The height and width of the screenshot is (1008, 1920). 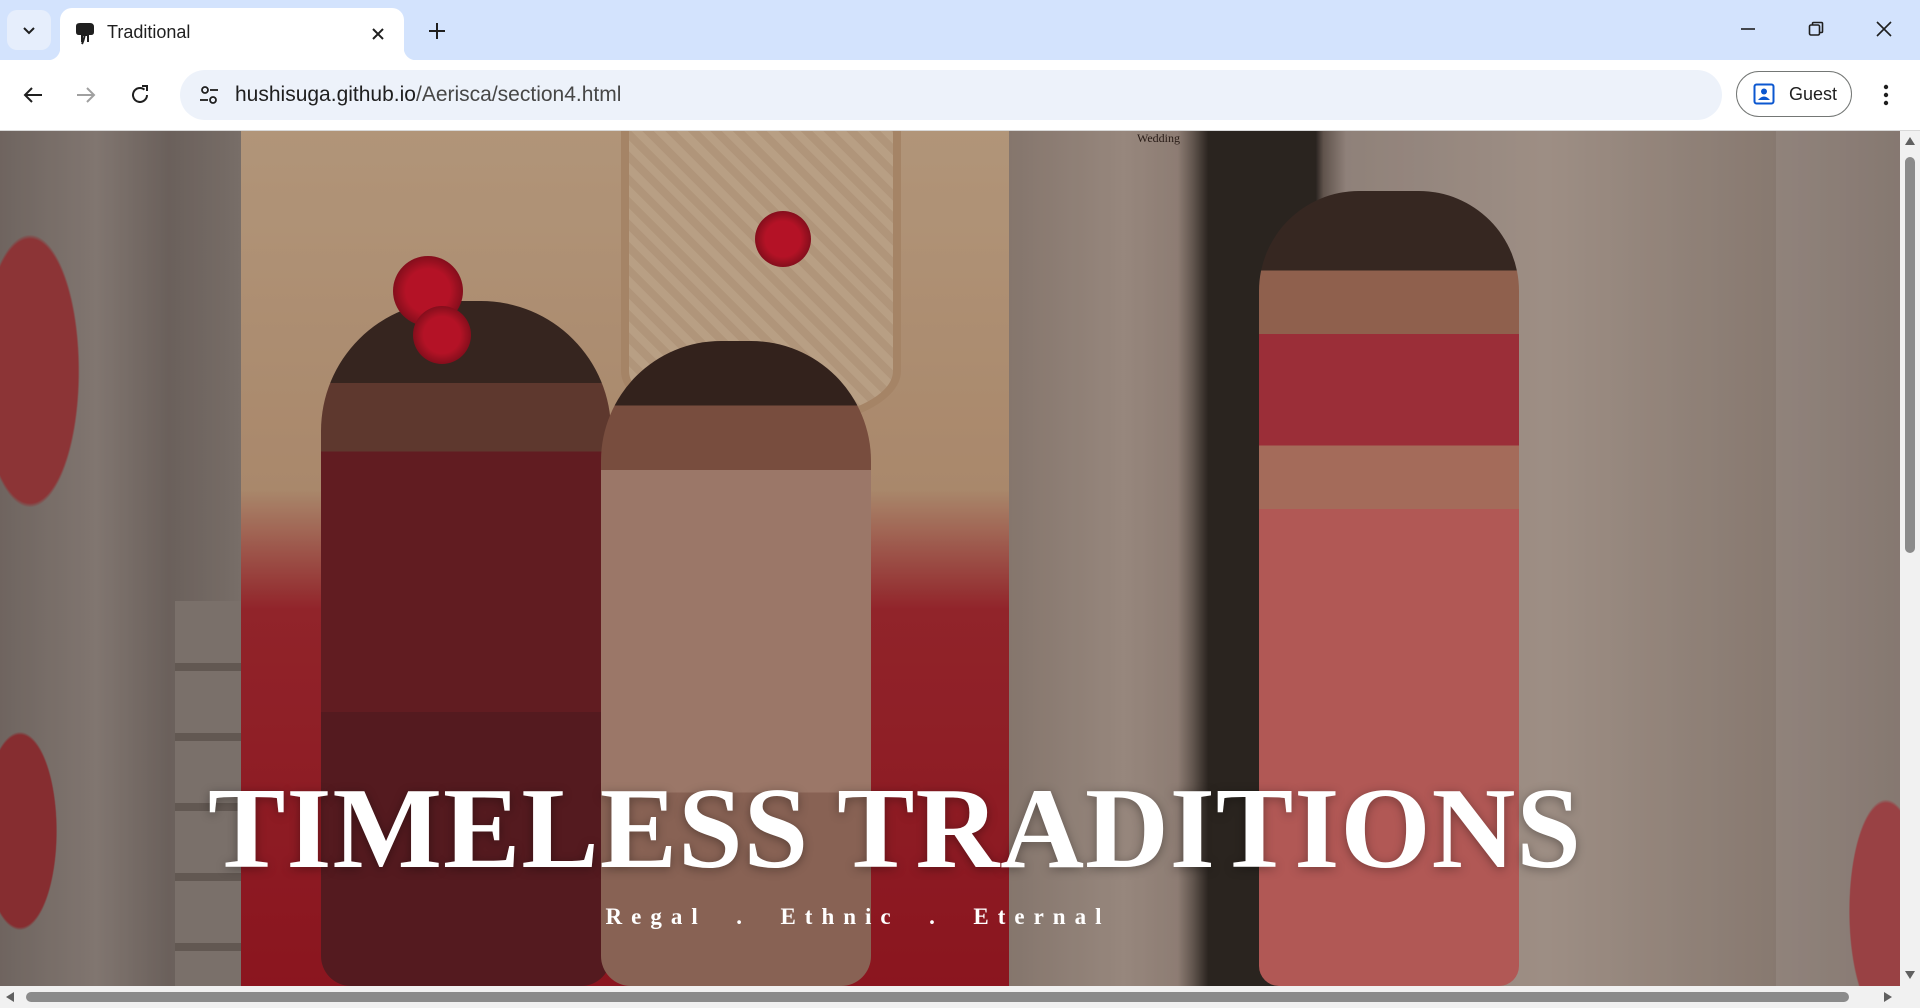 I want to click on scrollbar-corner, so click(x=1910, y=997).